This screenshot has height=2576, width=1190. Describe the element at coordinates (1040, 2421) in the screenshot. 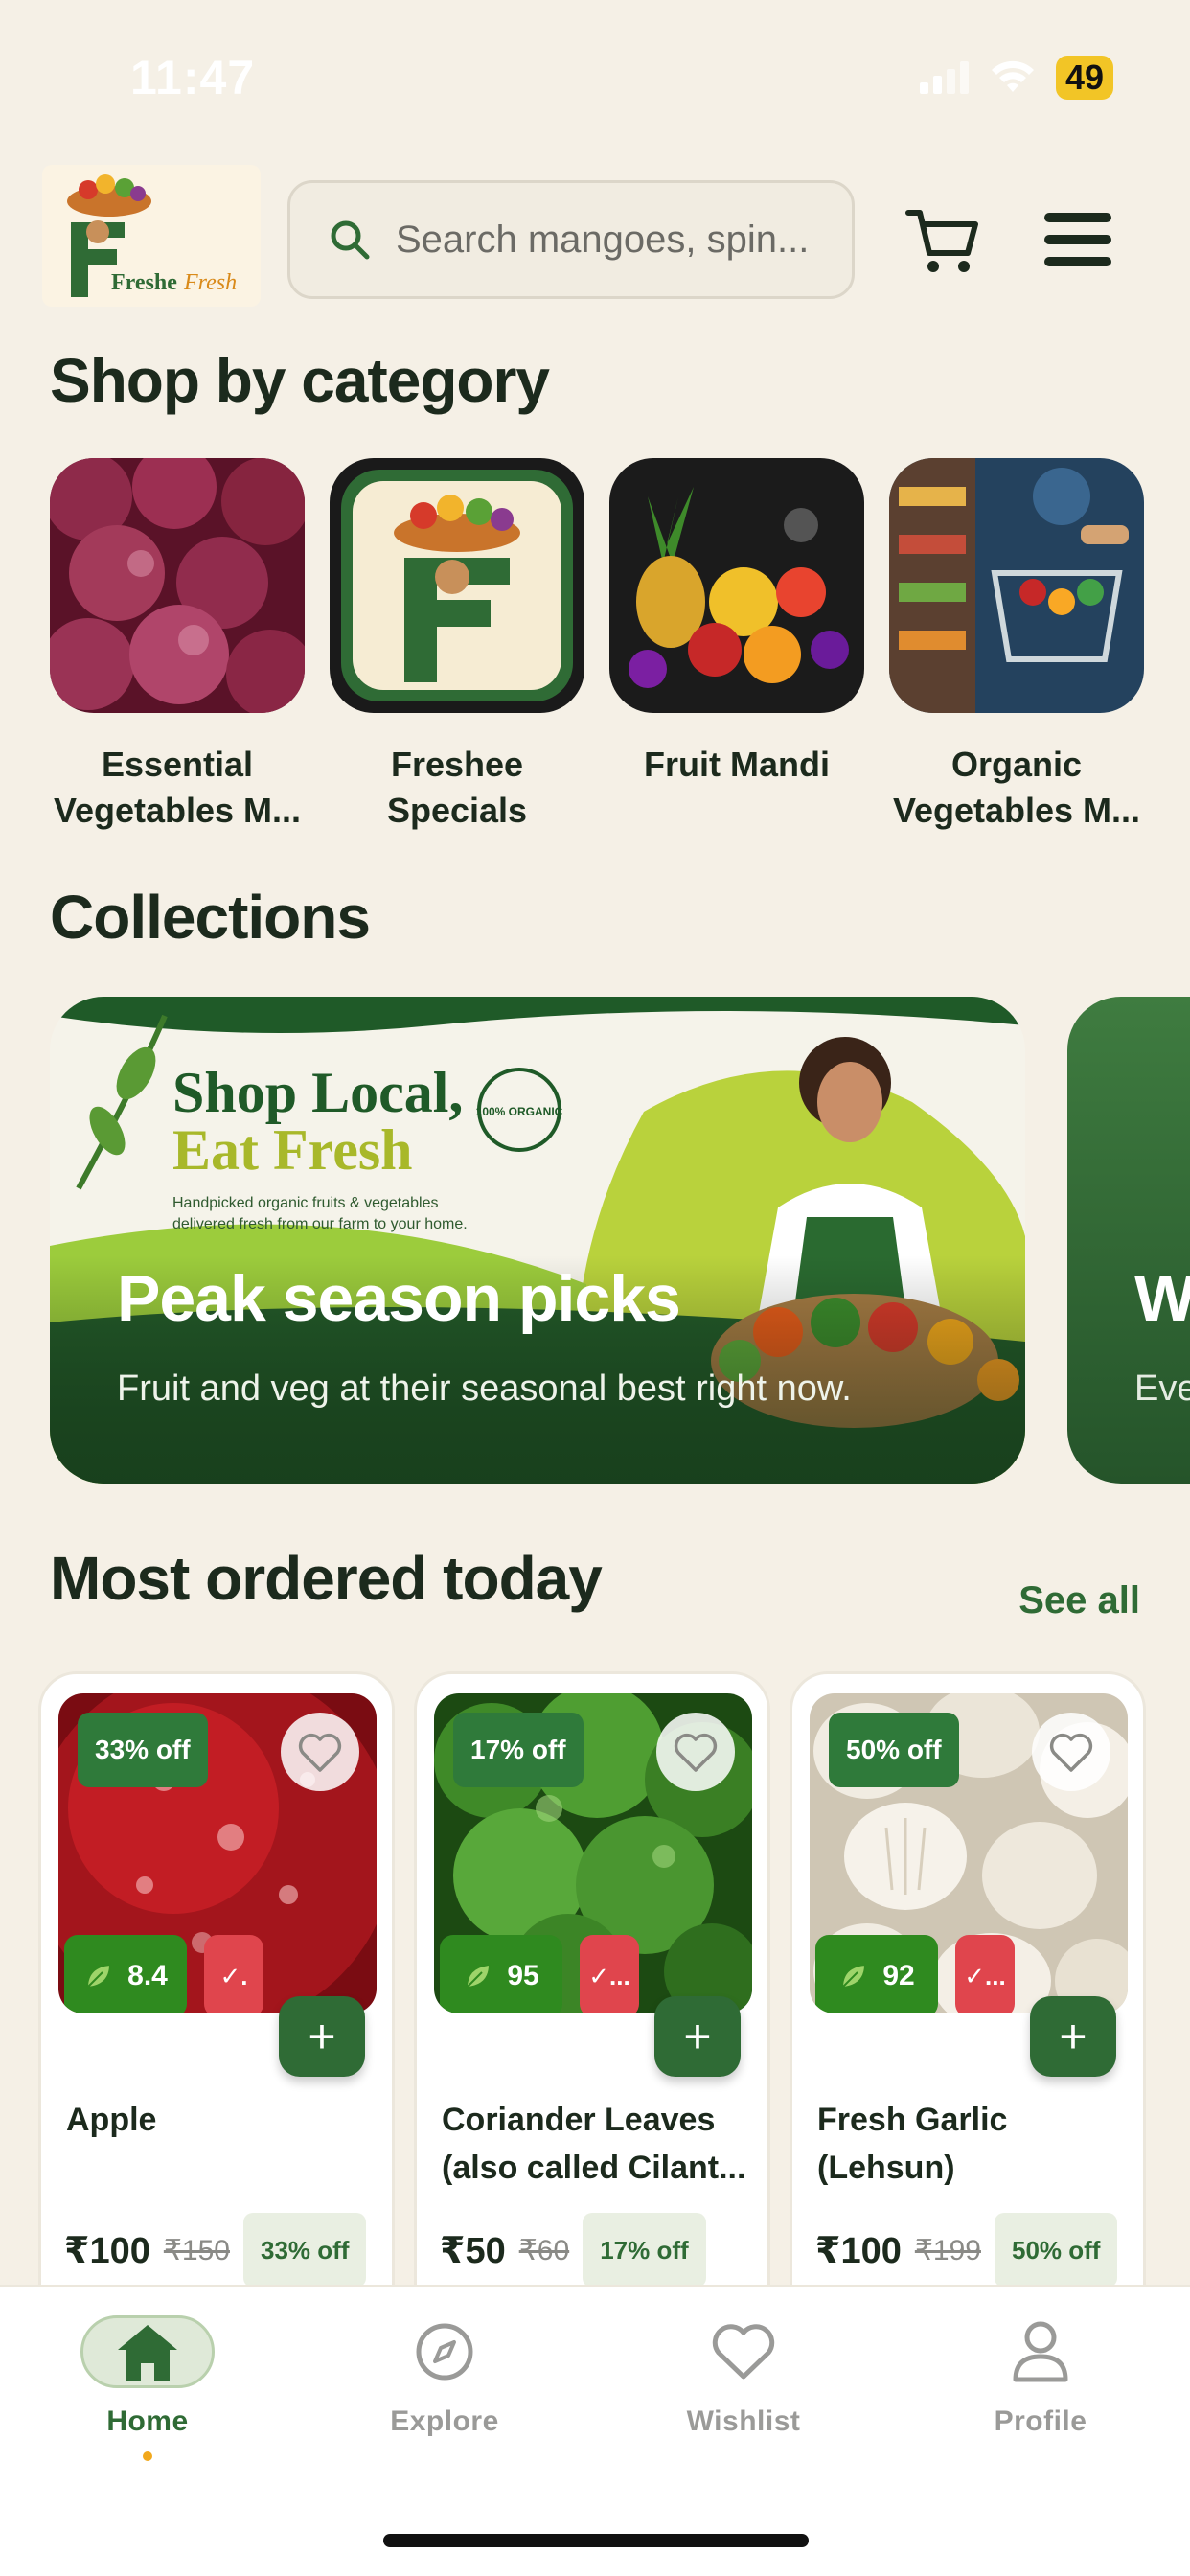

I see `nav-label: Profile` at that location.